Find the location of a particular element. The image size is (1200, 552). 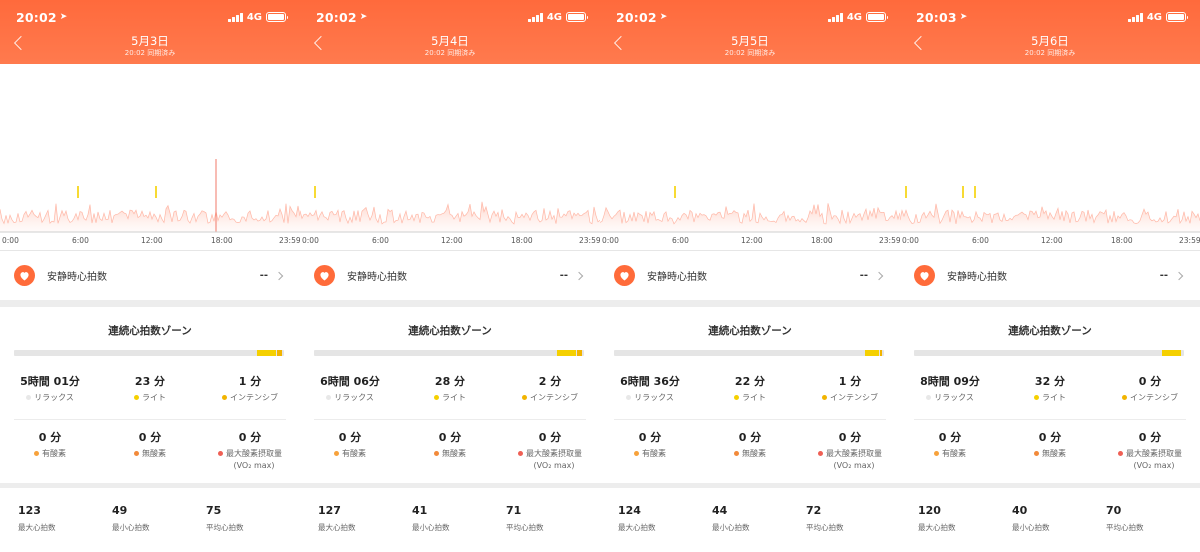

nav-bar: 5月5日 20:02 同期済み is located at coordinates (750, 48).